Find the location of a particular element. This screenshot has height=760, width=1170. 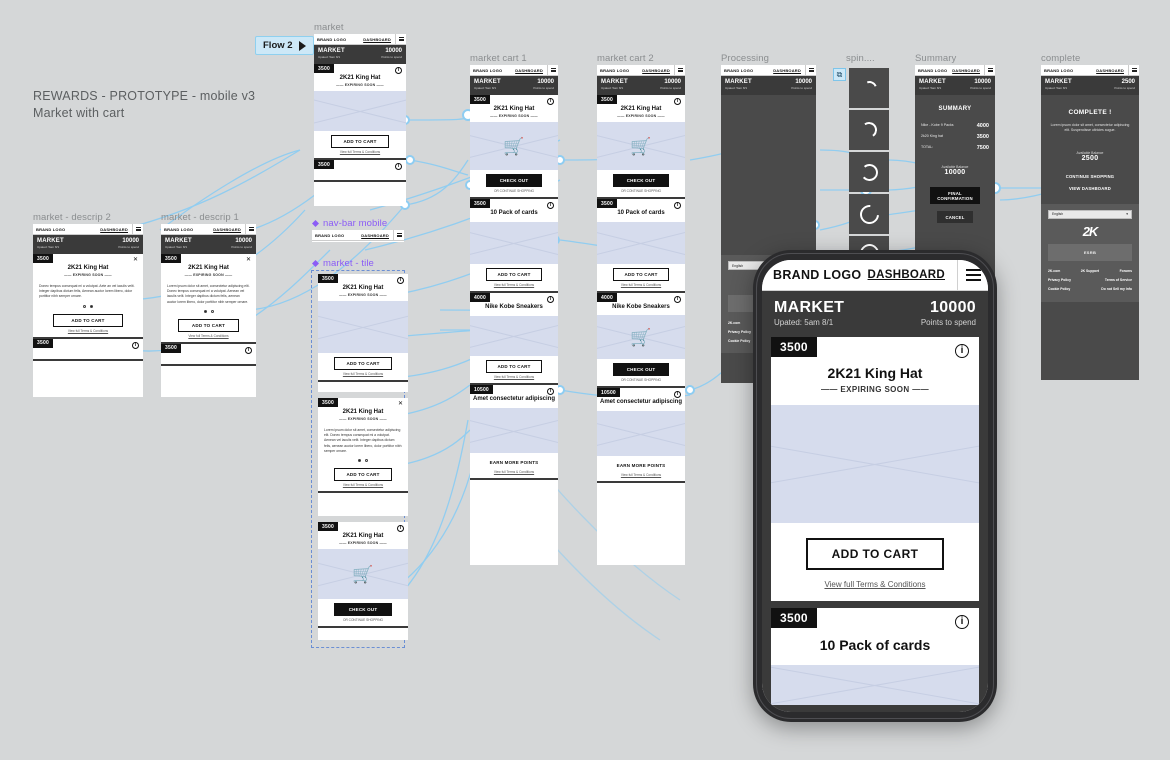

footer-link: Cookie Policy is located at coordinates (739, 341).